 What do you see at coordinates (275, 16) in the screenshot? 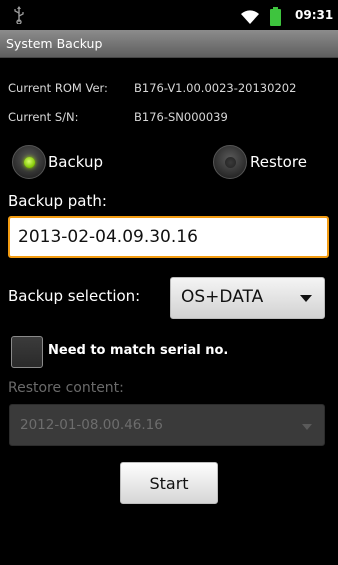
I see `battery-icon` at bounding box center [275, 16].